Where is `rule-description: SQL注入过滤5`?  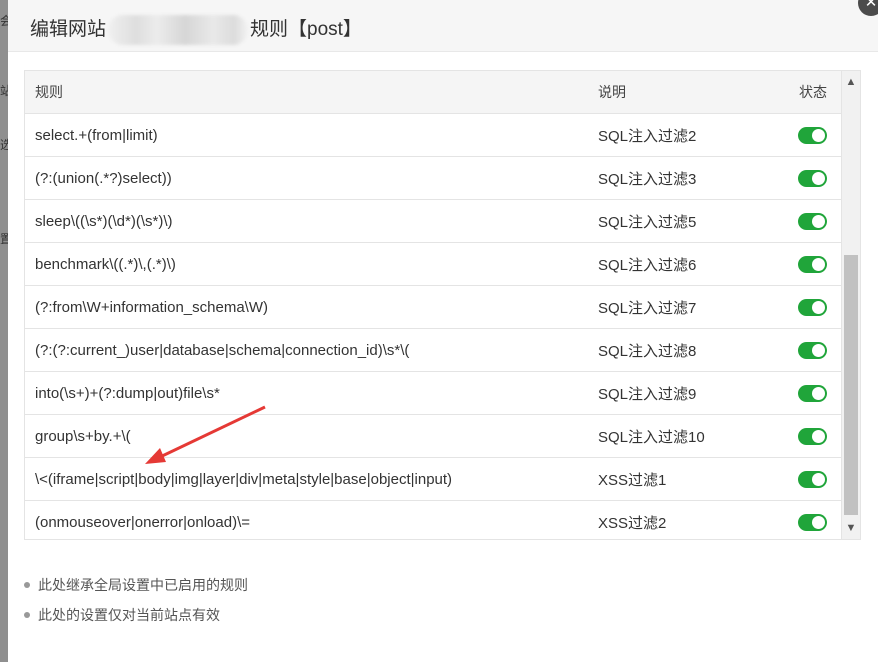
rule-description: SQL注入过滤5 is located at coordinates (688, 221).